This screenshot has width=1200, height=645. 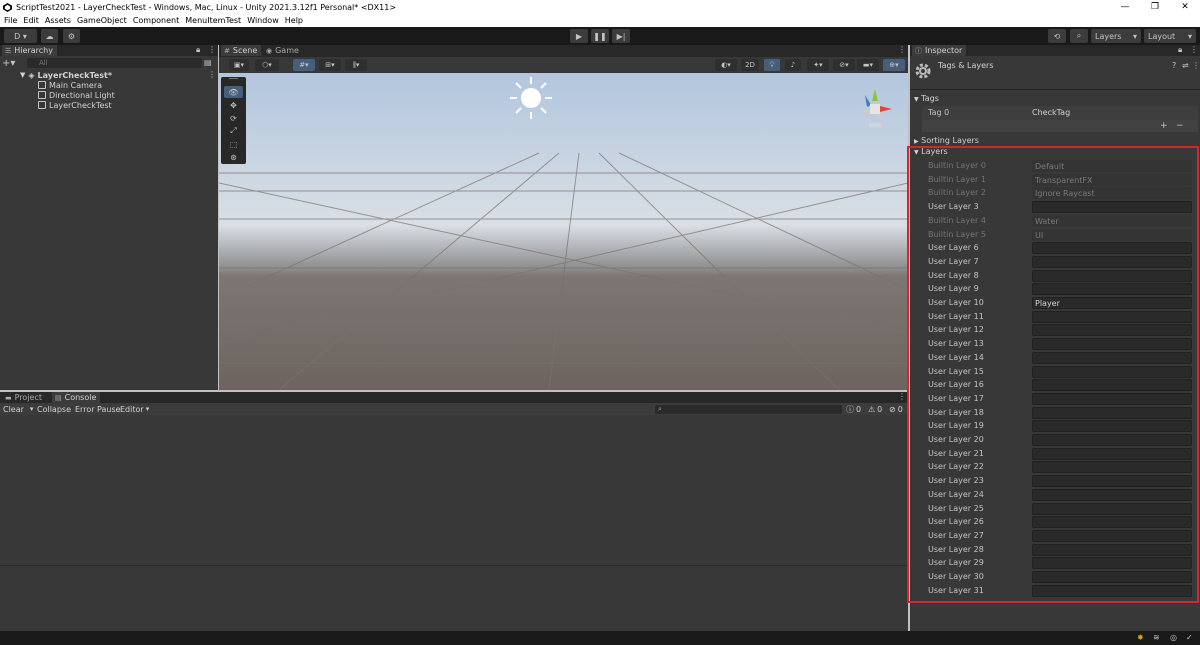 I want to click on editor-dropdown: Editor ▾, so click(x=134, y=409).